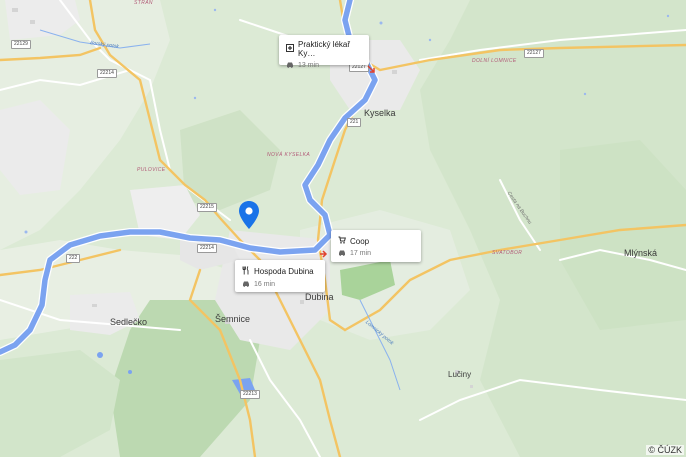 The height and width of the screenshot is (457, 686). Describe the element at coordinates (207, 207) in the screenshot. I see `road-shield-22215: 22215` at that location.